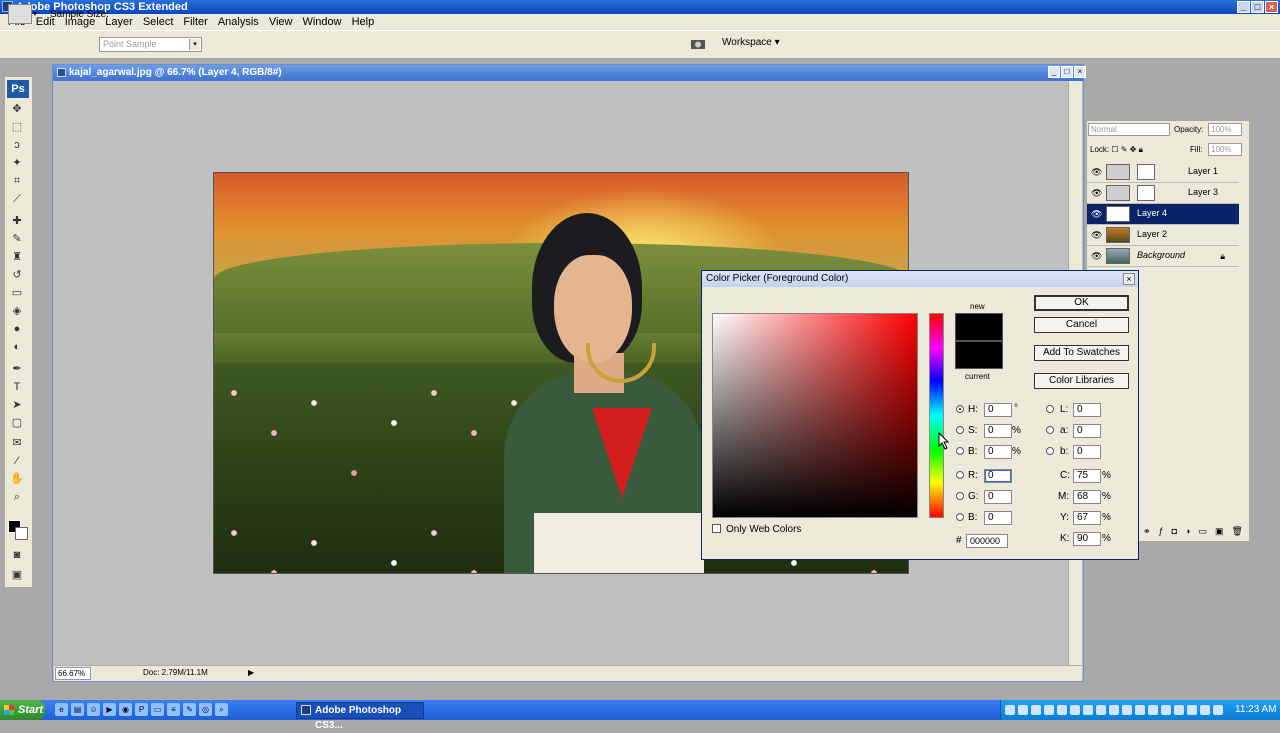  I want to click on sample-size-select: Point Sample ▾, so click(150, 44).